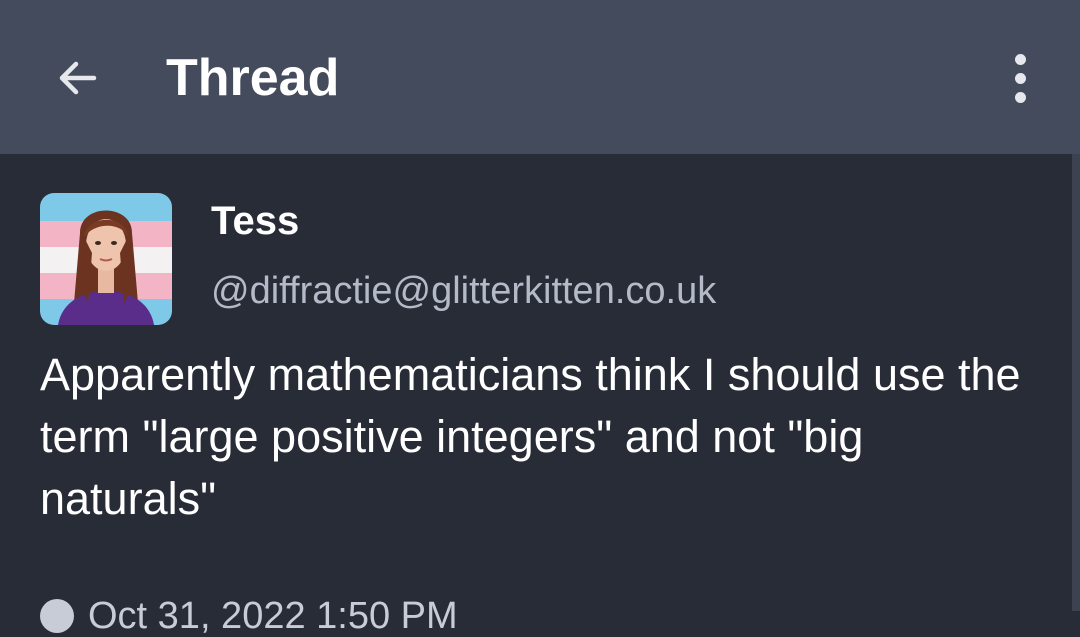 Image resolution: width=1080 pixels, height=637 pixels. I want to click on author-account: @diffractie@glitterkitten.co.uk, so click(463, 291).